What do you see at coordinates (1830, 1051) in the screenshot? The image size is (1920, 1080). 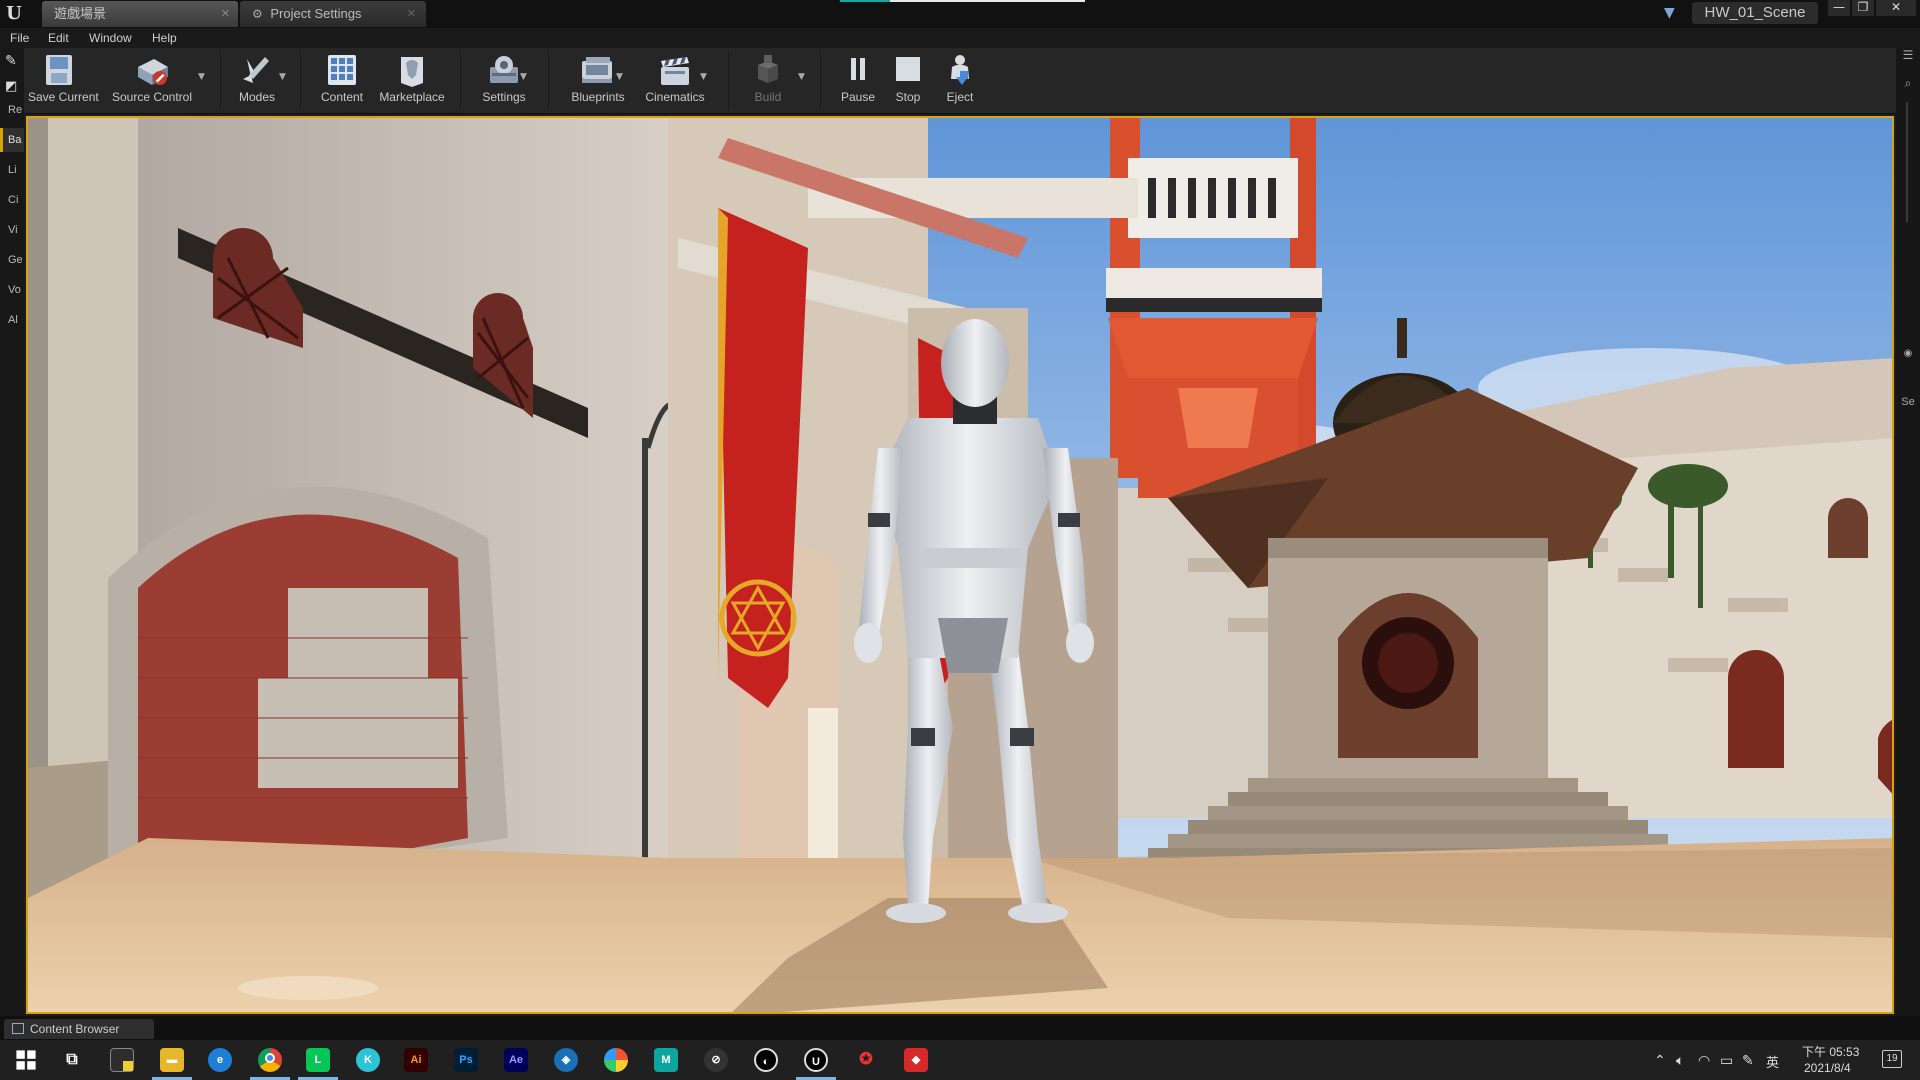 I see `clock-time: 下午 05:53` at bounding box center [1830, 1051].